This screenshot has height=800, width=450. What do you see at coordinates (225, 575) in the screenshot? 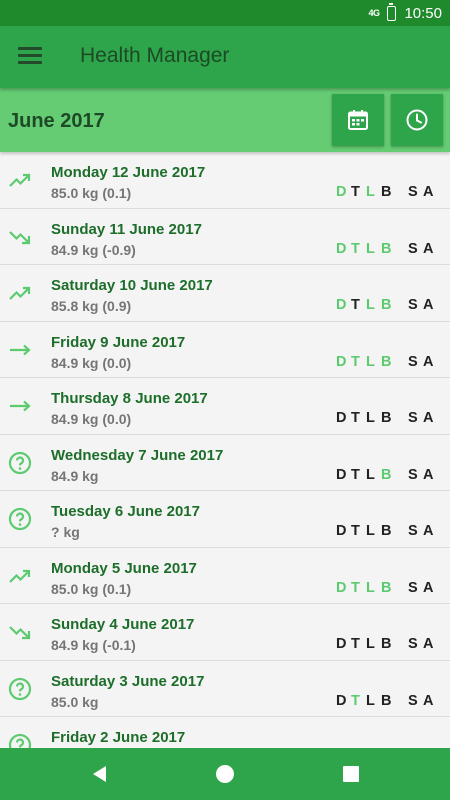
I see `entry-row: Monday 5 June 2017 85.0 kg (0.1) D T L B S A` at bounding box center [225, 575].